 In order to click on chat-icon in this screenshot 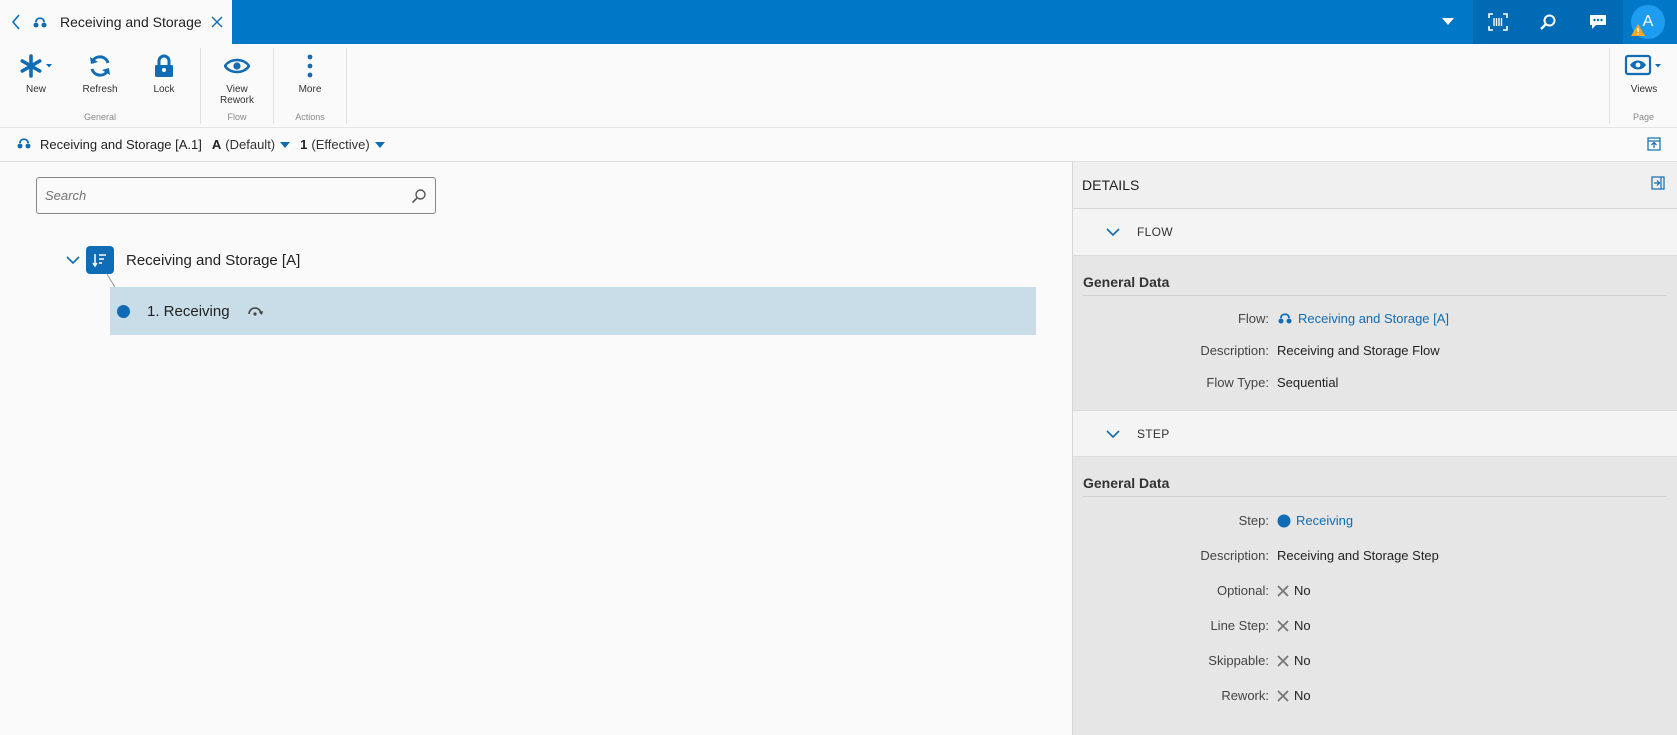, I will do `click(1598, 22)`.